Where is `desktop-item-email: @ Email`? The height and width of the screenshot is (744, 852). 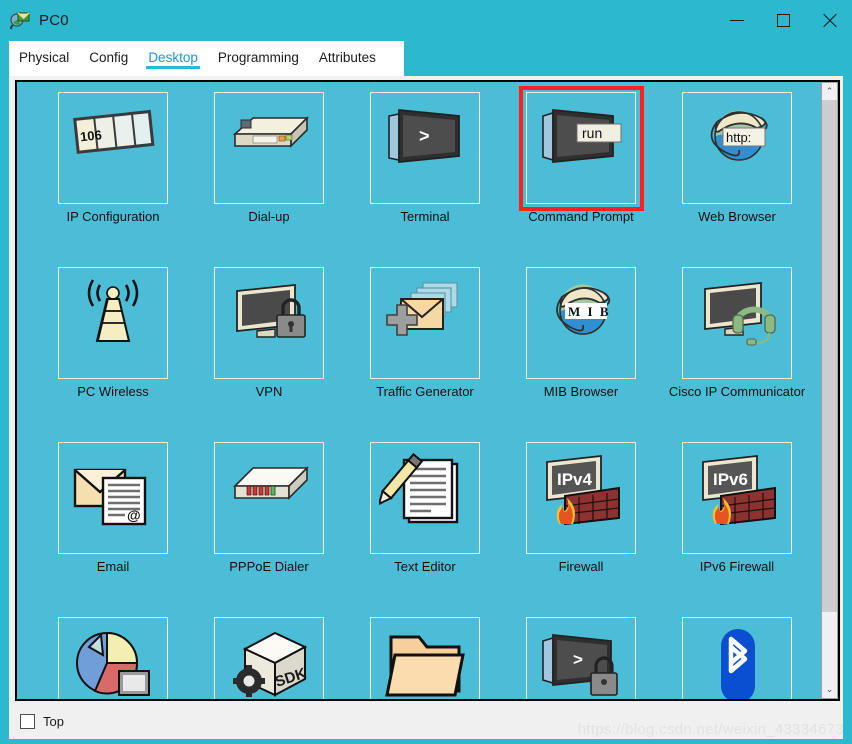
desktop-item-email: @ Email is located at coordinates (113, 529).